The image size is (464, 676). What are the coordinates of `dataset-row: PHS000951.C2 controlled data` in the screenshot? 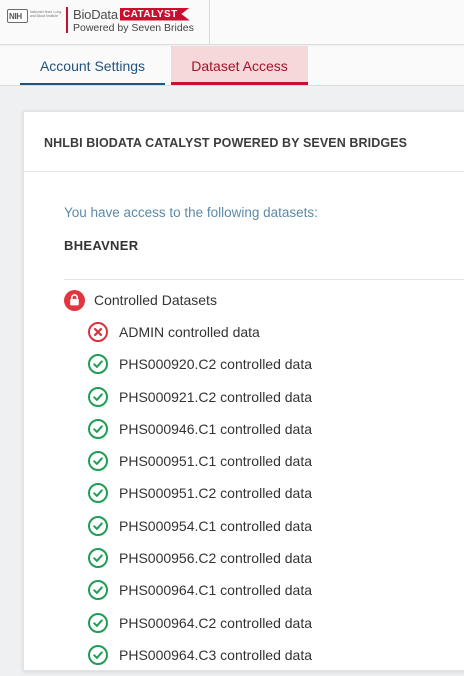 It's located at (200, 498).